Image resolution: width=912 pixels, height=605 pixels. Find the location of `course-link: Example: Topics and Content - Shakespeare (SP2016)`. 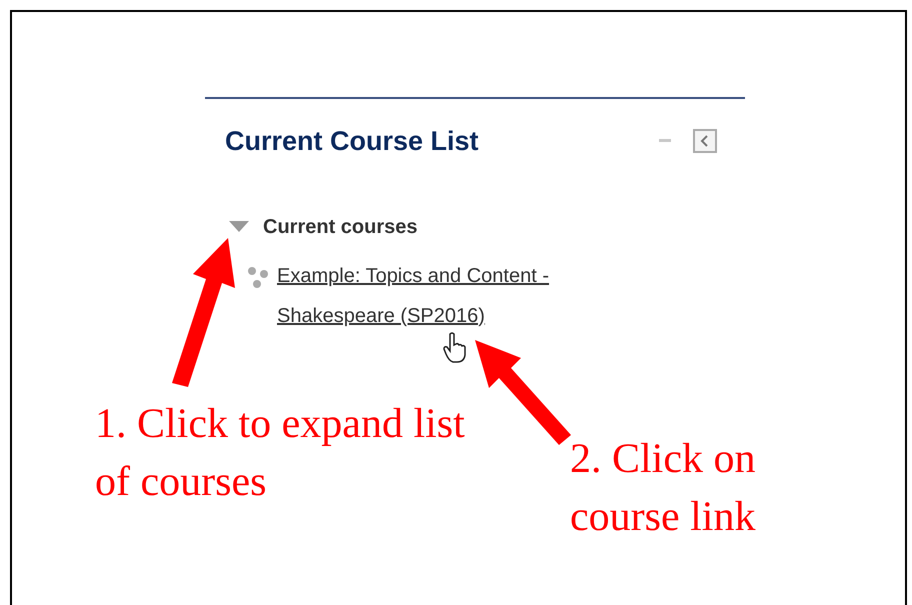

course-link: Example: Topics and Content - Shakespeare (SP2016) is located at coordinates (462, 296).